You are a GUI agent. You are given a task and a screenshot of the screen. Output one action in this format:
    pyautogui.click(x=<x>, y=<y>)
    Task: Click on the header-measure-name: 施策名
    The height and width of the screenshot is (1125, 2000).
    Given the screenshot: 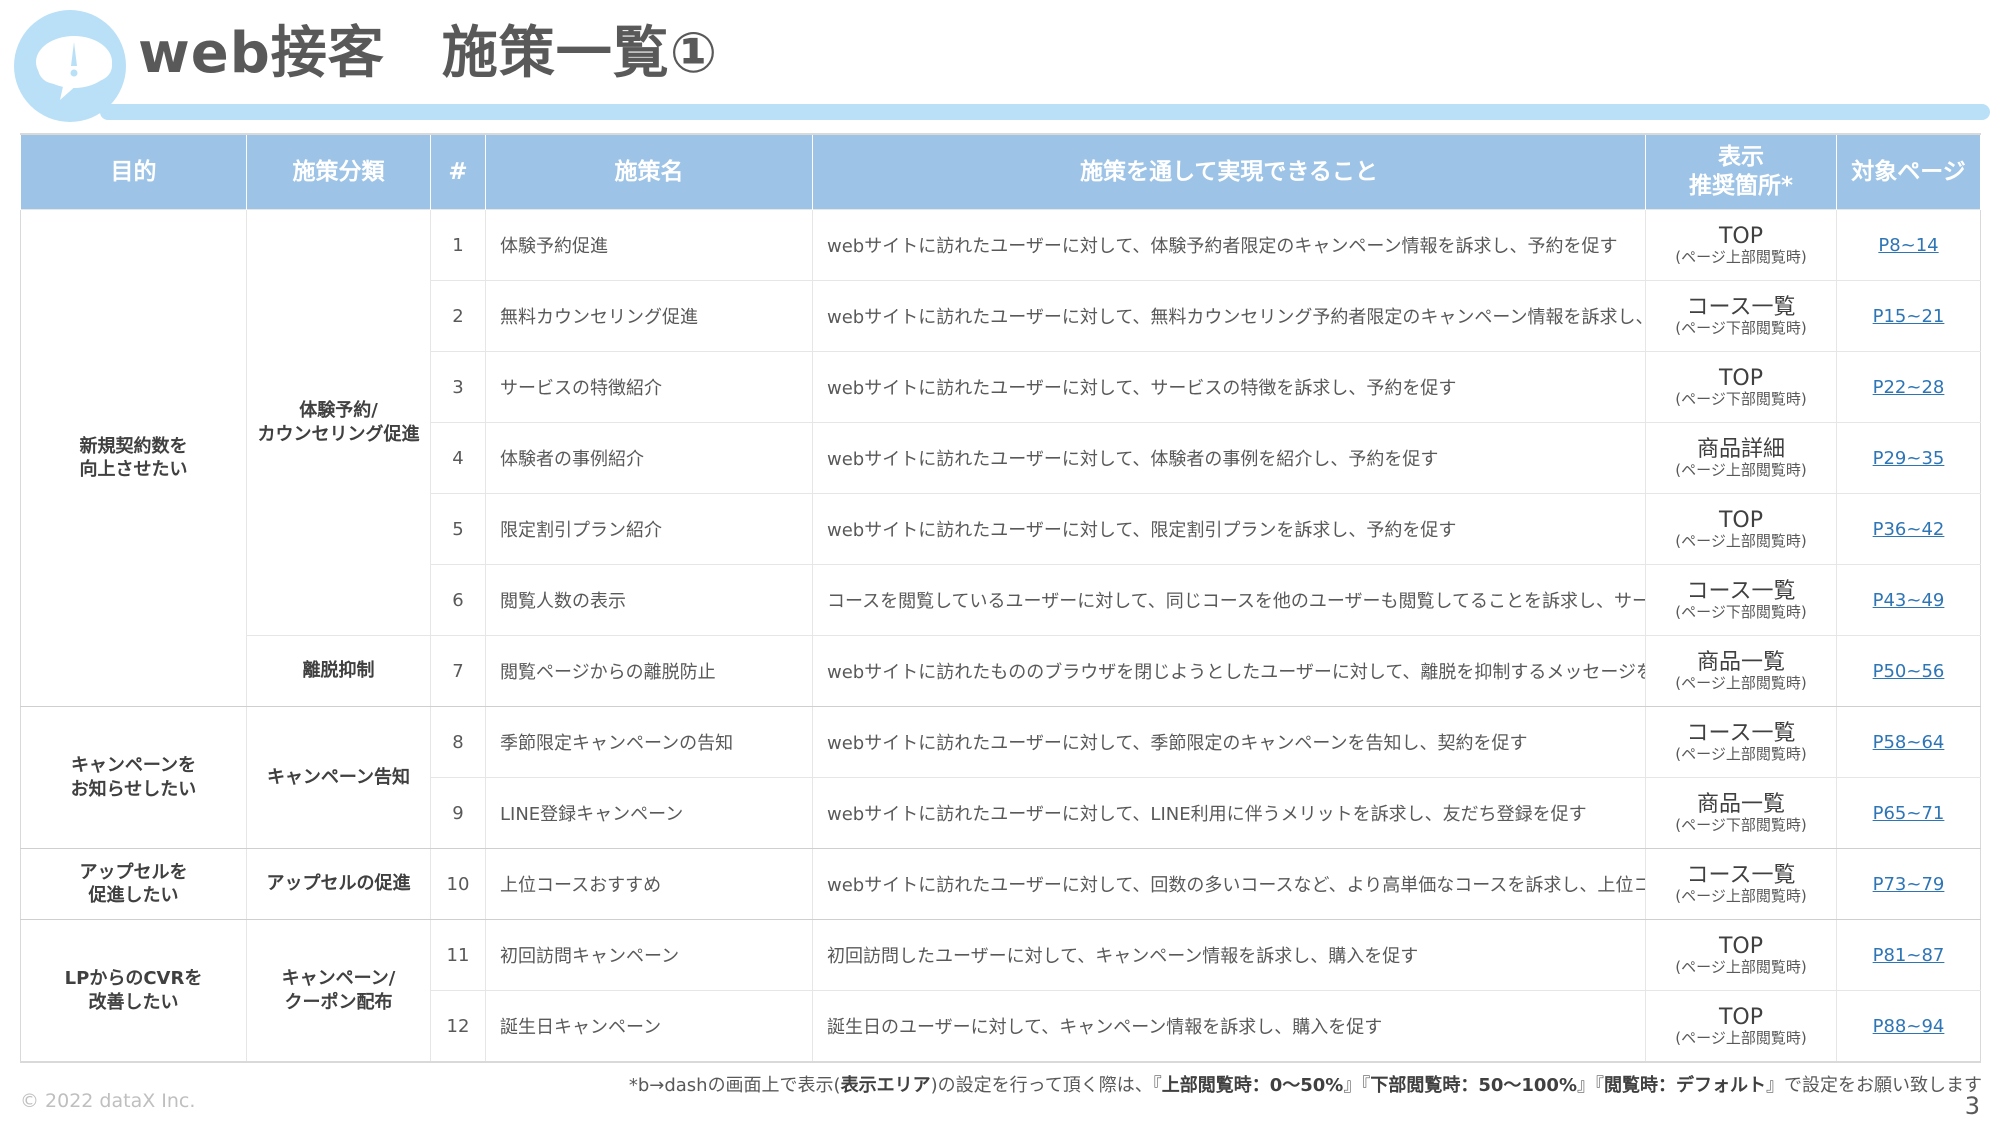 What is the action you would take?
    pyautogui.click(x=649, y=172)
    